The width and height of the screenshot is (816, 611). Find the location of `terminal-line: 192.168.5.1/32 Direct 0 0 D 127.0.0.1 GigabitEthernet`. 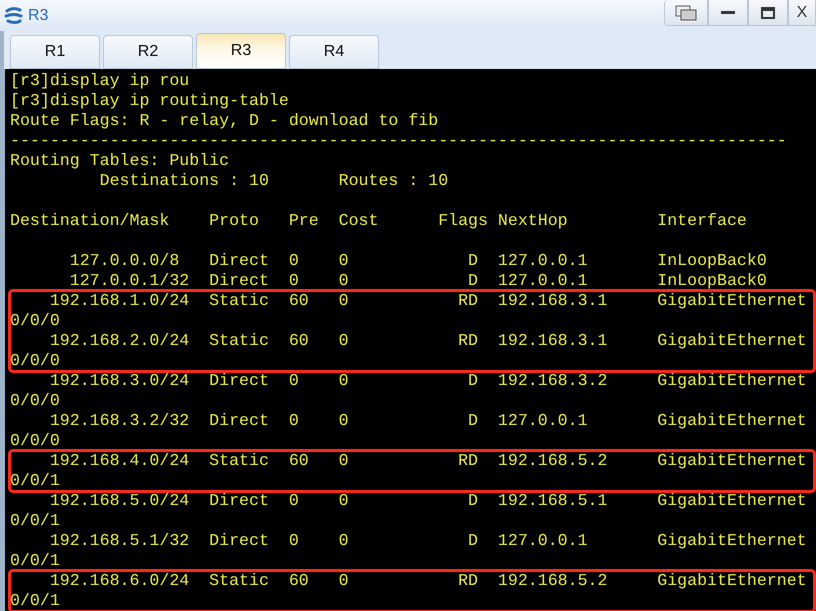

terminal-line: 192.168.5.1/32 Direct 0 0 D 127.0.0.1 GigabitEthernet is located at coordinates (428, 541).